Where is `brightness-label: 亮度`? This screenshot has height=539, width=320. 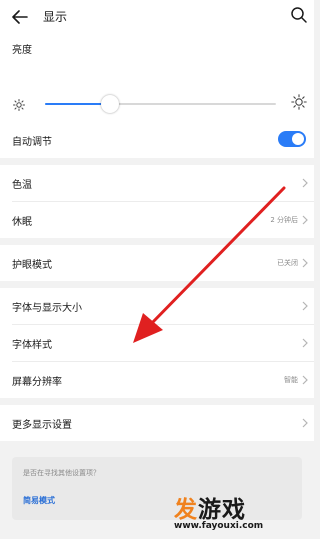 brightness-label: 亮度 is located at coordinates (22, 50).